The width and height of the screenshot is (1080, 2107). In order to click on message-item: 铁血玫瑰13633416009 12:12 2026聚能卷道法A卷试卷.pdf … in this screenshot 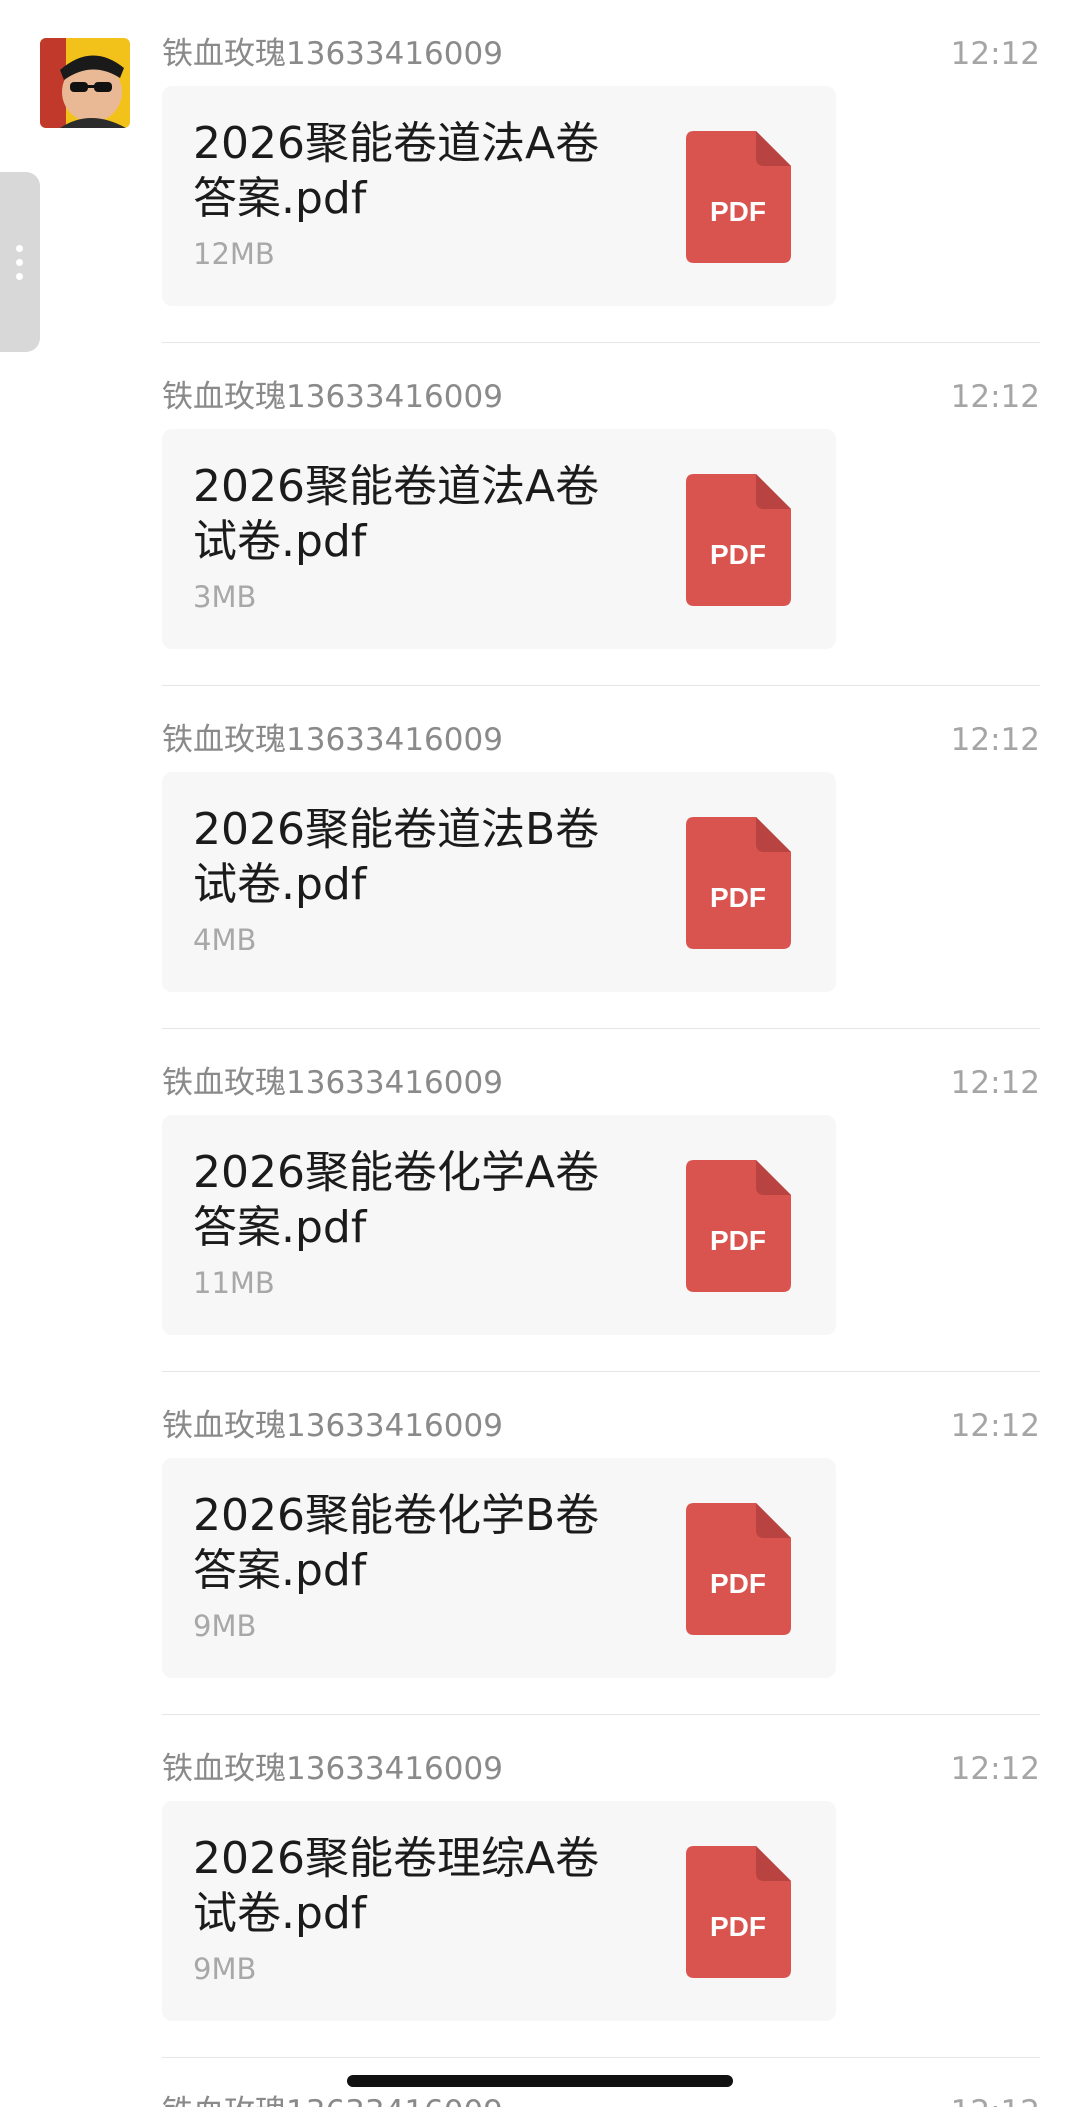, I will do `click(601, 514)`.